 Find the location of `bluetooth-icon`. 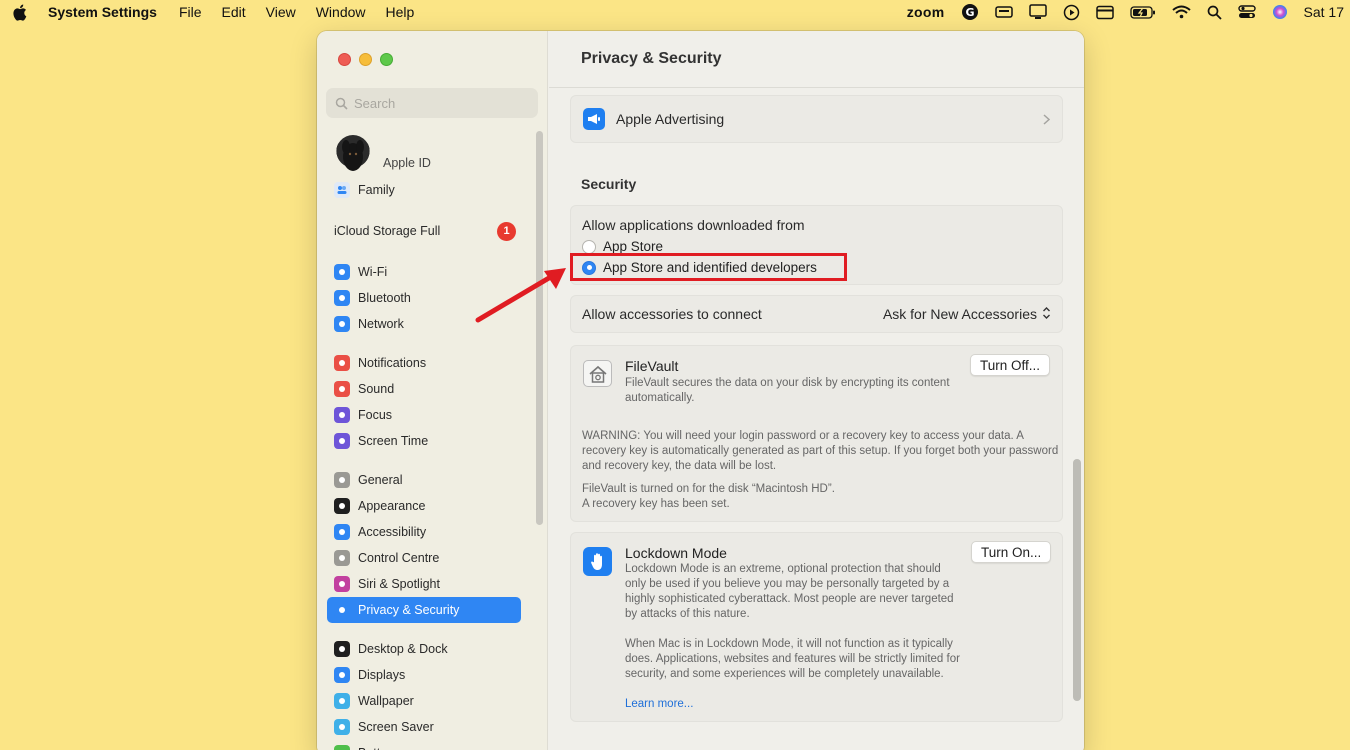

bluetooth-icon is located at coordinates (342, 298).